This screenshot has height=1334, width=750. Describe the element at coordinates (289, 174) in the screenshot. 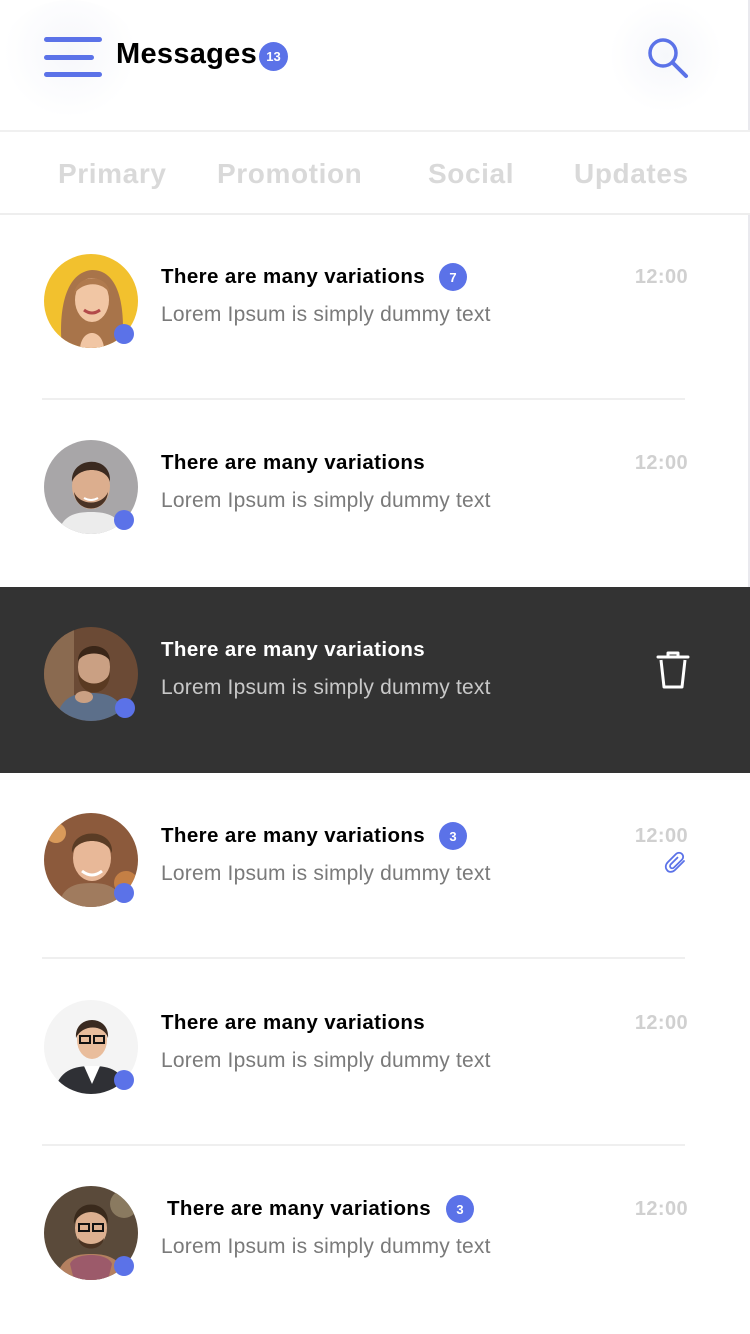

I see `tab-promotion: Promotion` at that location.